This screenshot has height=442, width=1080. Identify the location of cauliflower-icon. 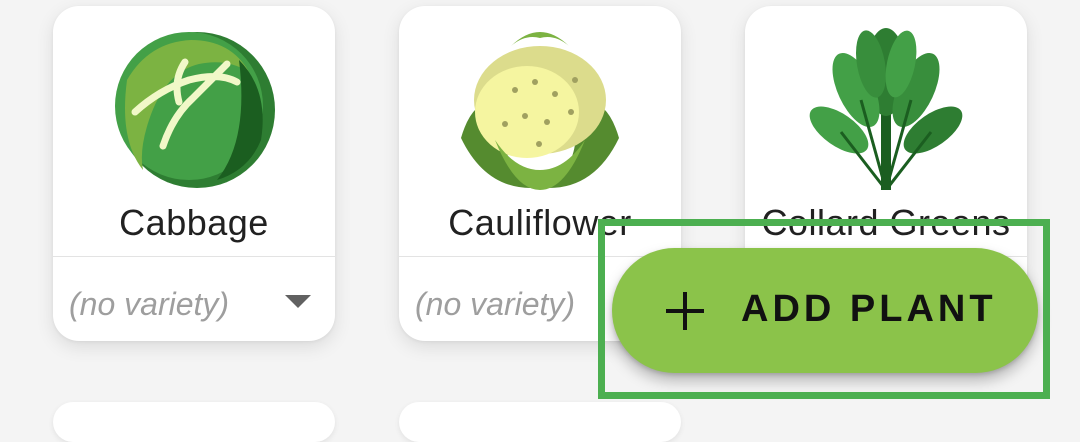
(540, 111).